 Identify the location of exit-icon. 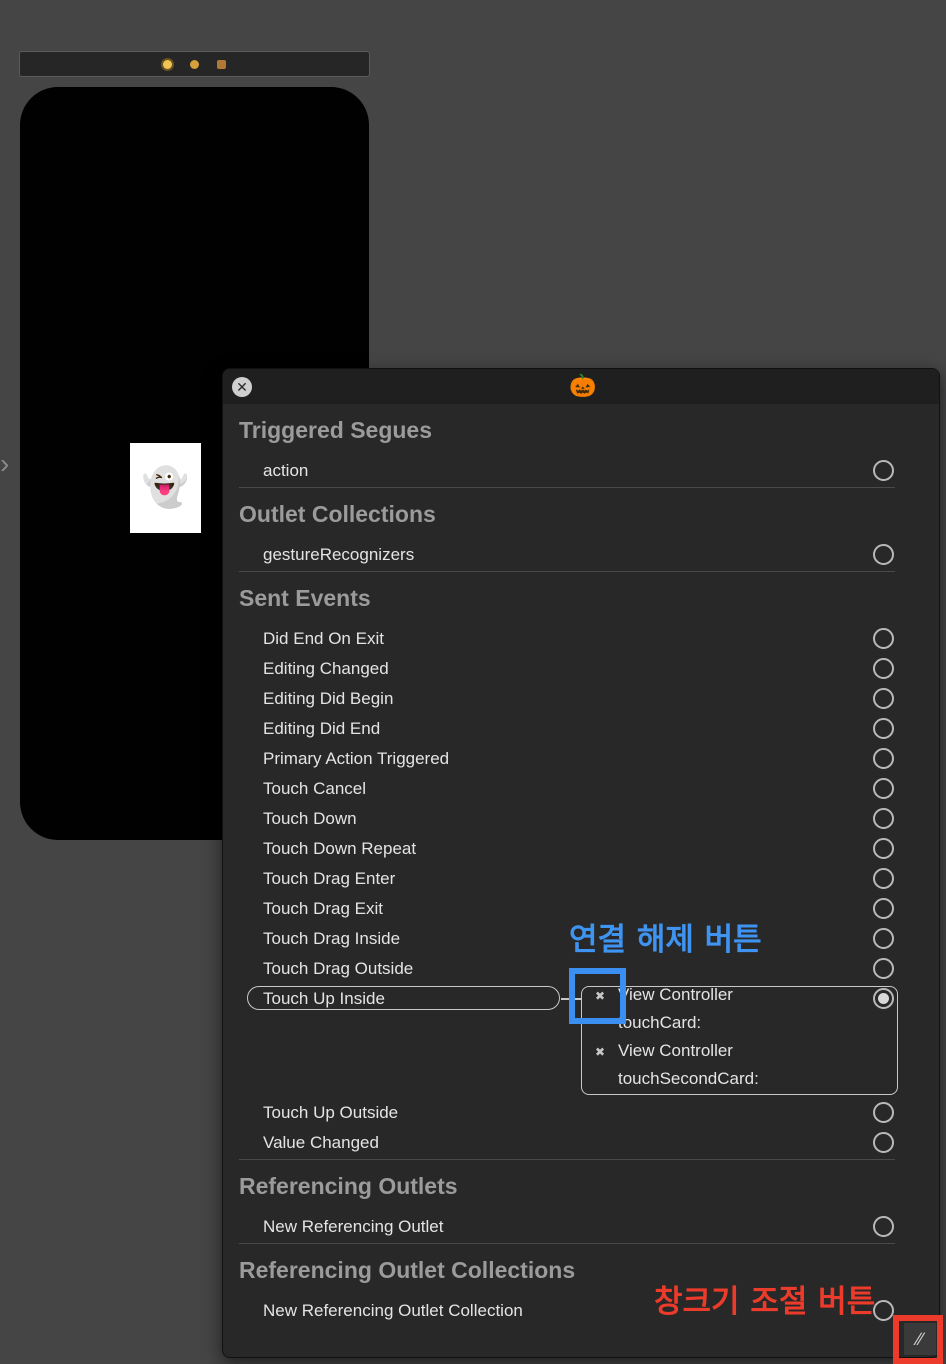
(221, 64).